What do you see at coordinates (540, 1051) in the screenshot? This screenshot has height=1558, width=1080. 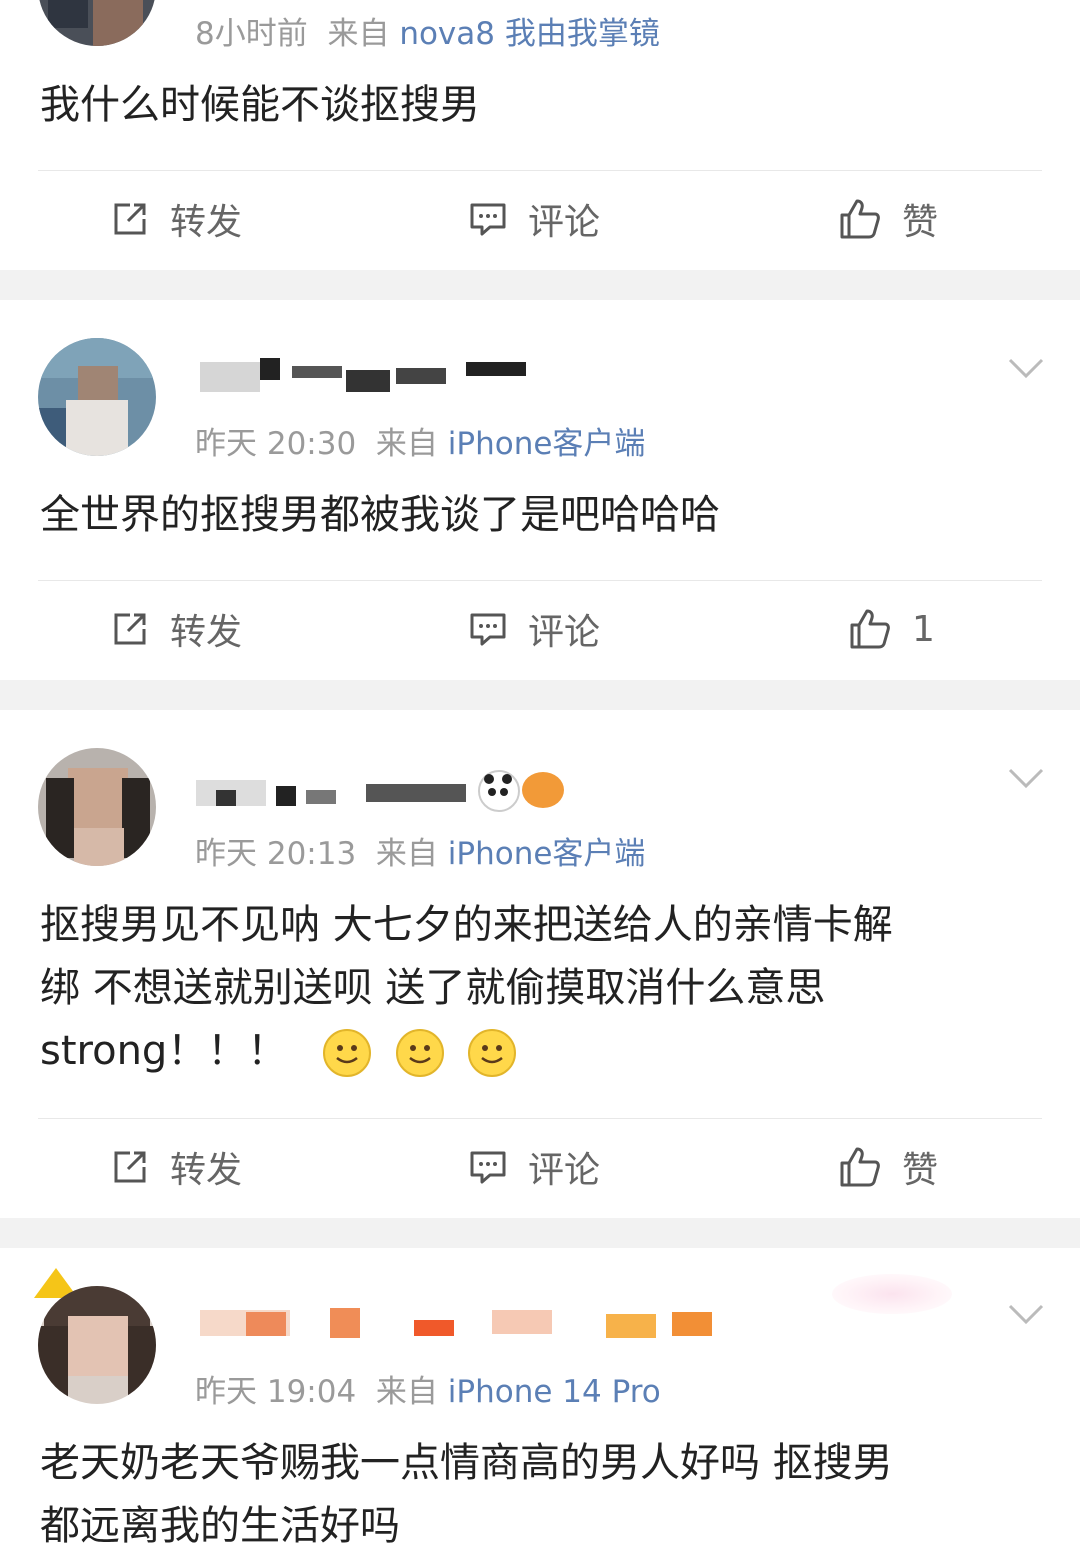 I see `post-text-line-with-emojis: strong！！！` at bounding box center [540, 1051].